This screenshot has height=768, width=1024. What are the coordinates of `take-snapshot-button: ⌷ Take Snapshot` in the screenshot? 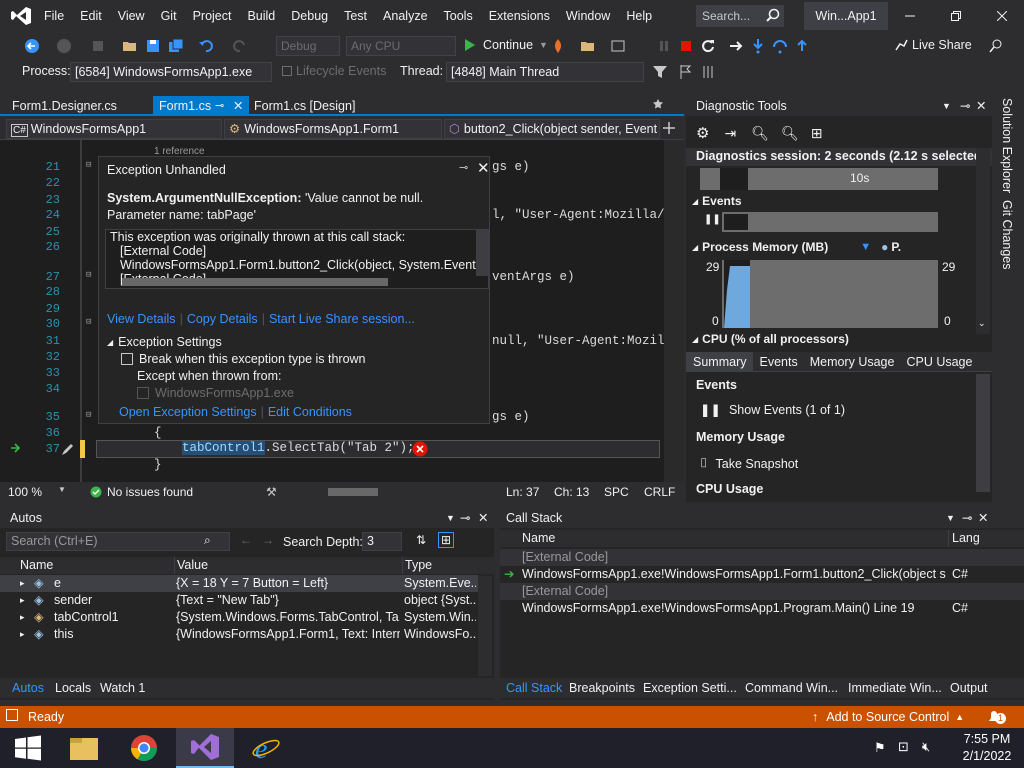 It's located at (749, 463).